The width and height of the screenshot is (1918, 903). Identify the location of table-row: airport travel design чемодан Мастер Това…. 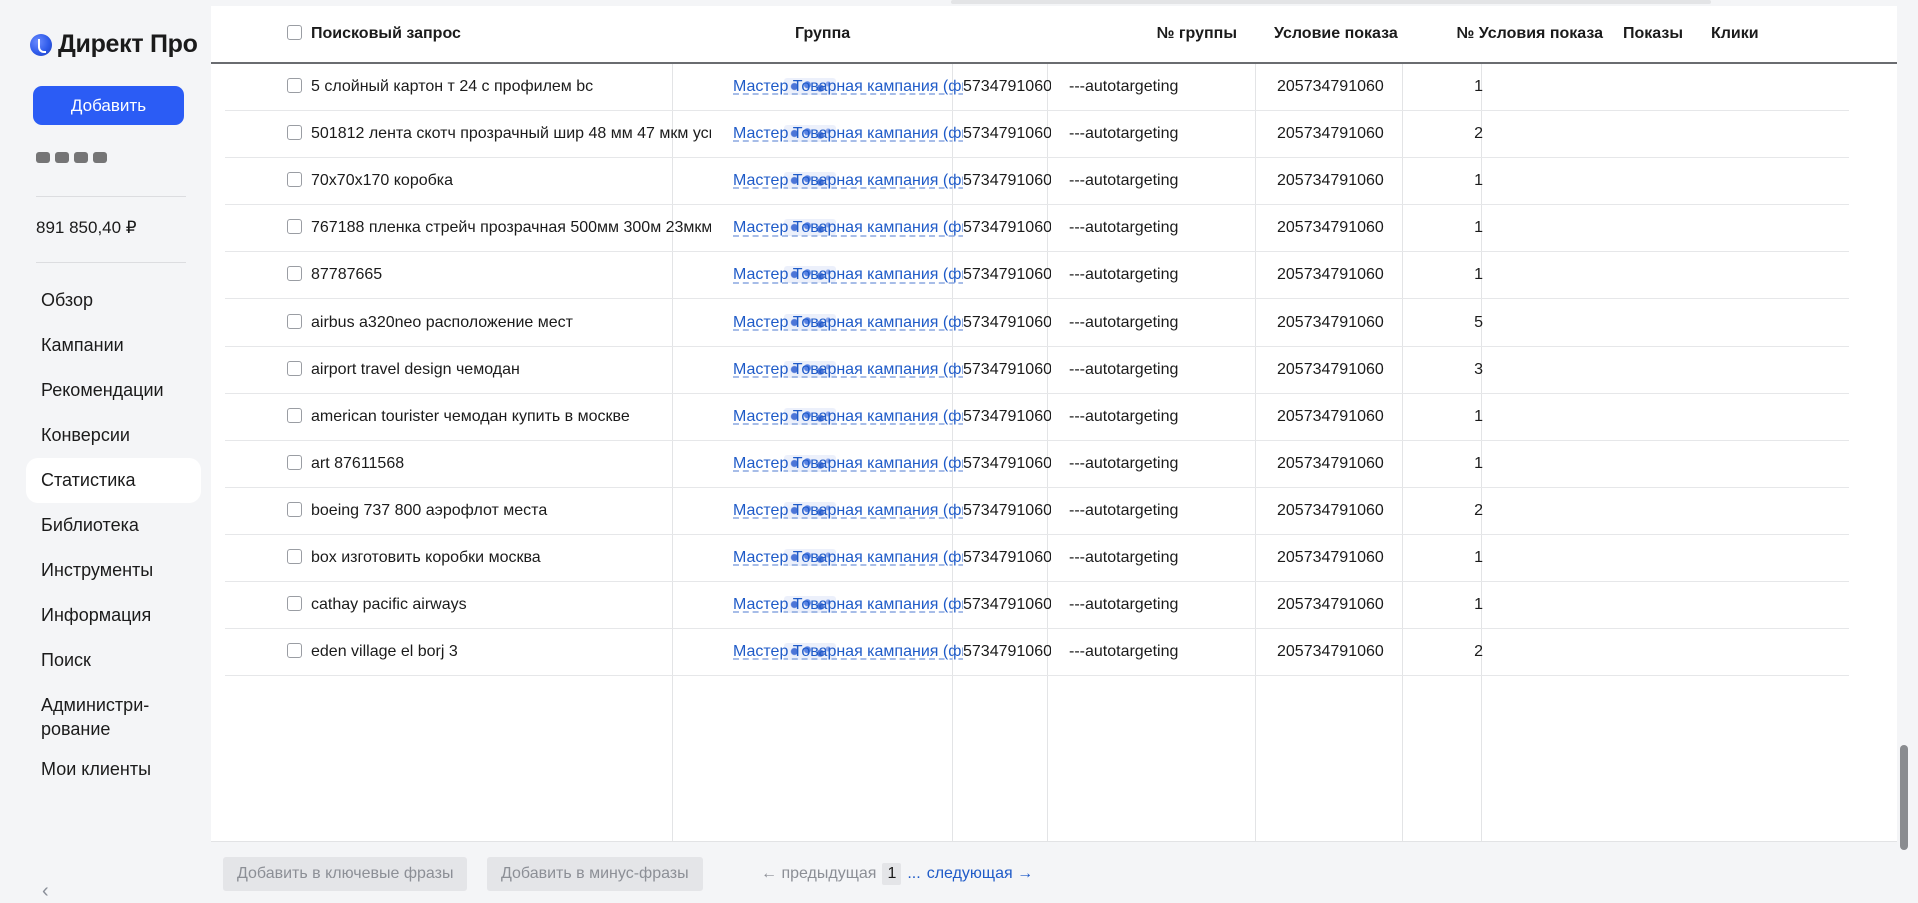
(1037, 370).